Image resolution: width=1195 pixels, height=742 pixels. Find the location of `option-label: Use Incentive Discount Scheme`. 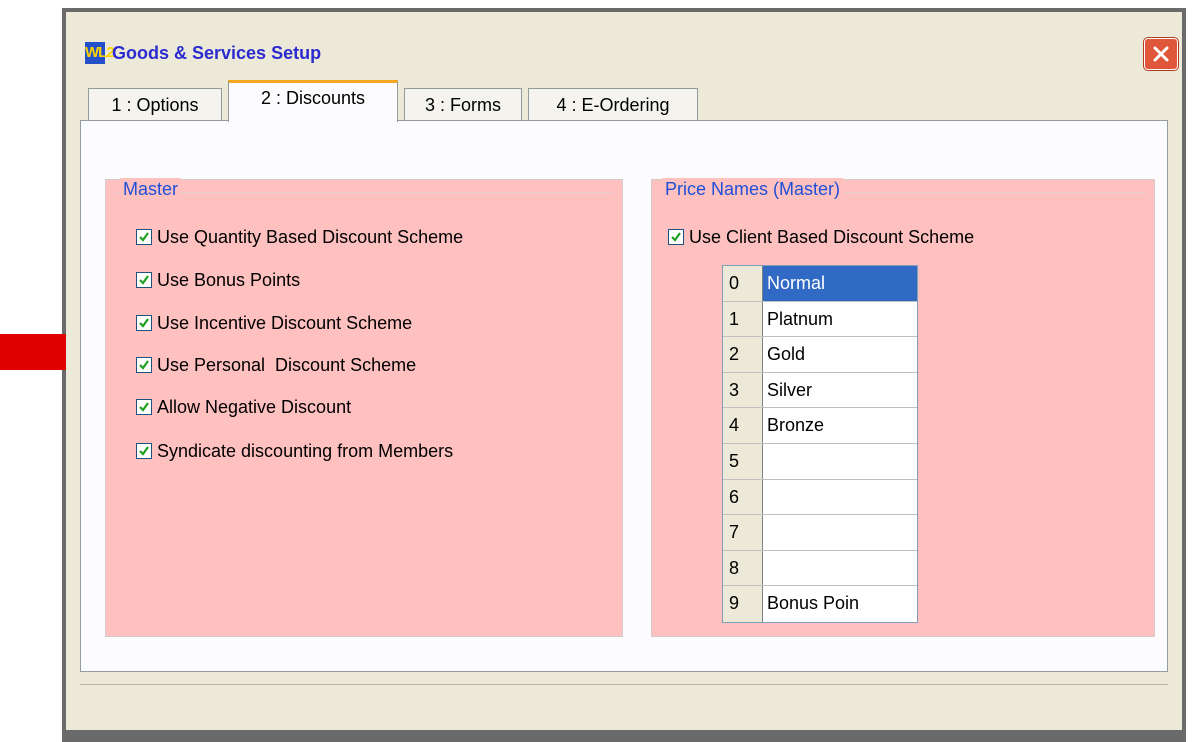

option-label: Use Incentive Discount Scheme is located at coordinates (285, 323).